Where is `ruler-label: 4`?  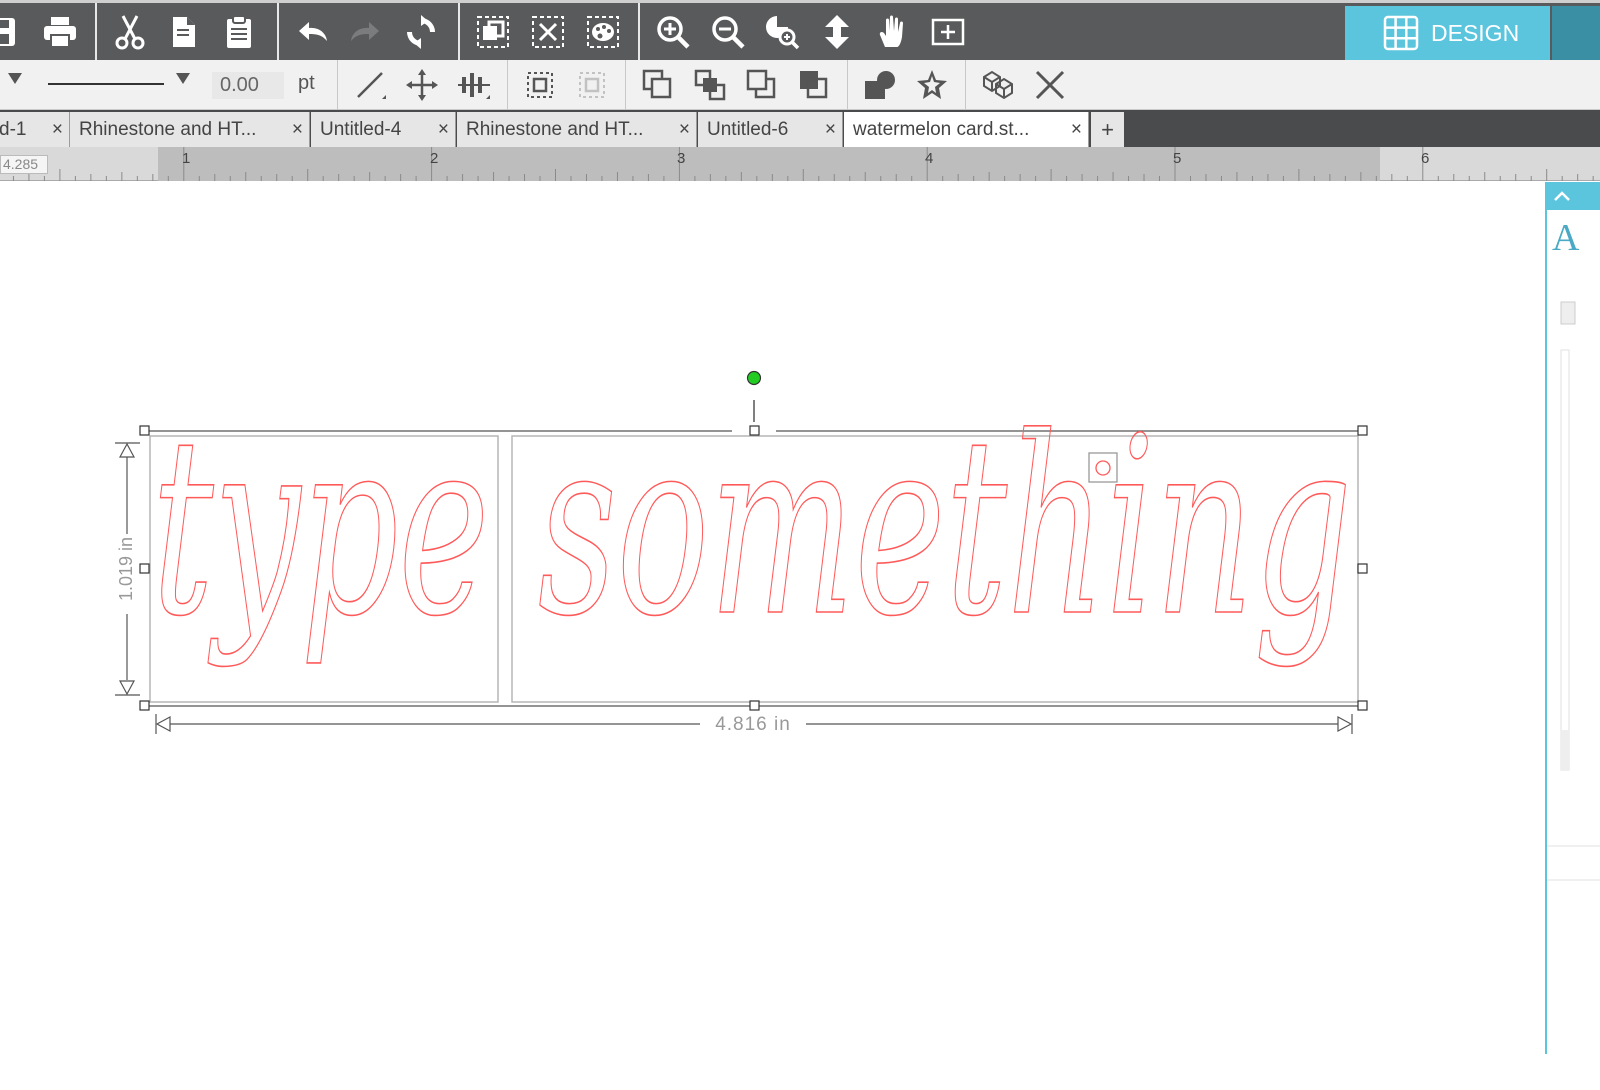 ruler-label: 4 is located at coordinates (929, 158).